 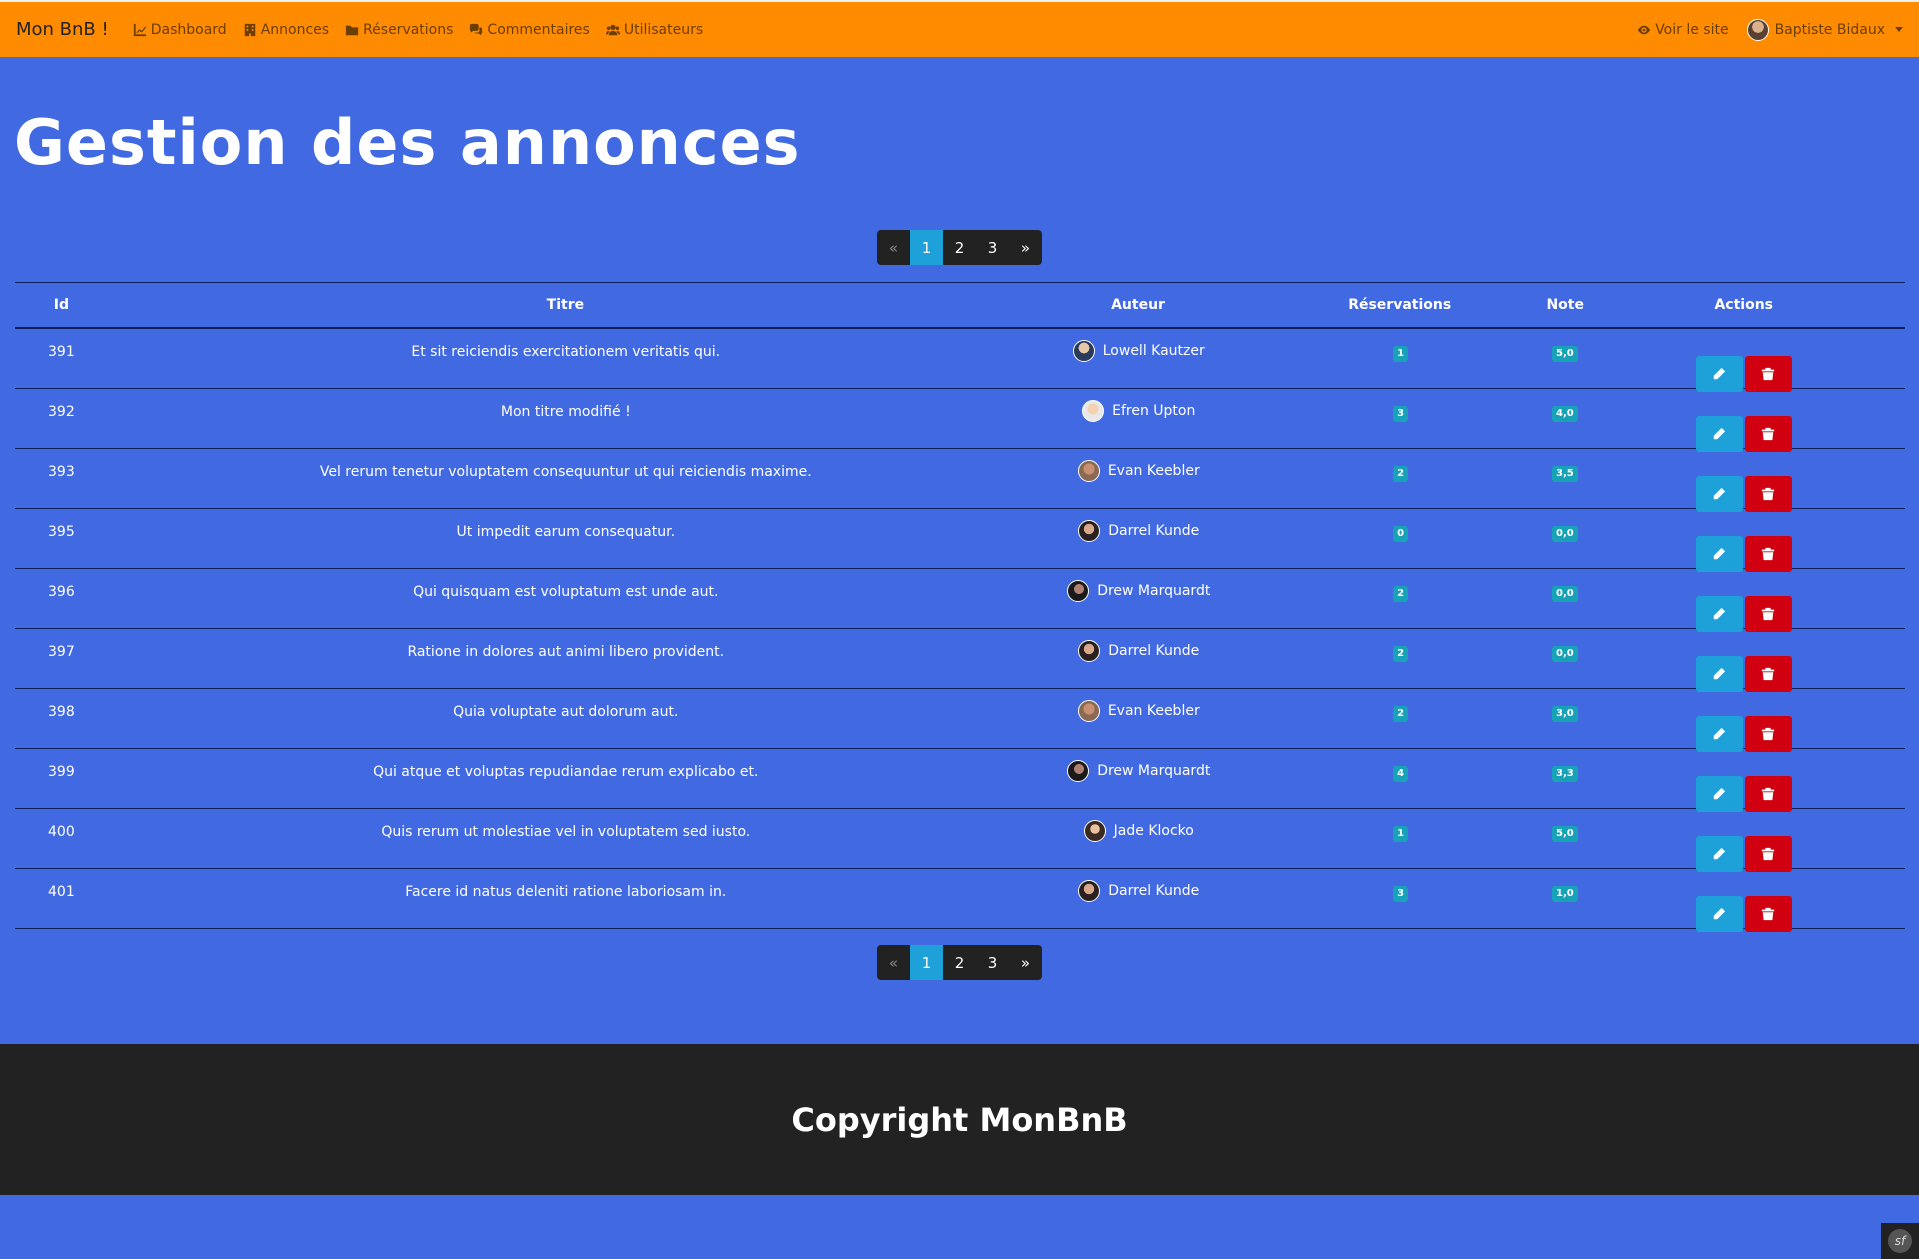 What do you see at coordinates (61, 412) in the screenshot?
I see `cell-id: 392` at bounding box center [61, 412].